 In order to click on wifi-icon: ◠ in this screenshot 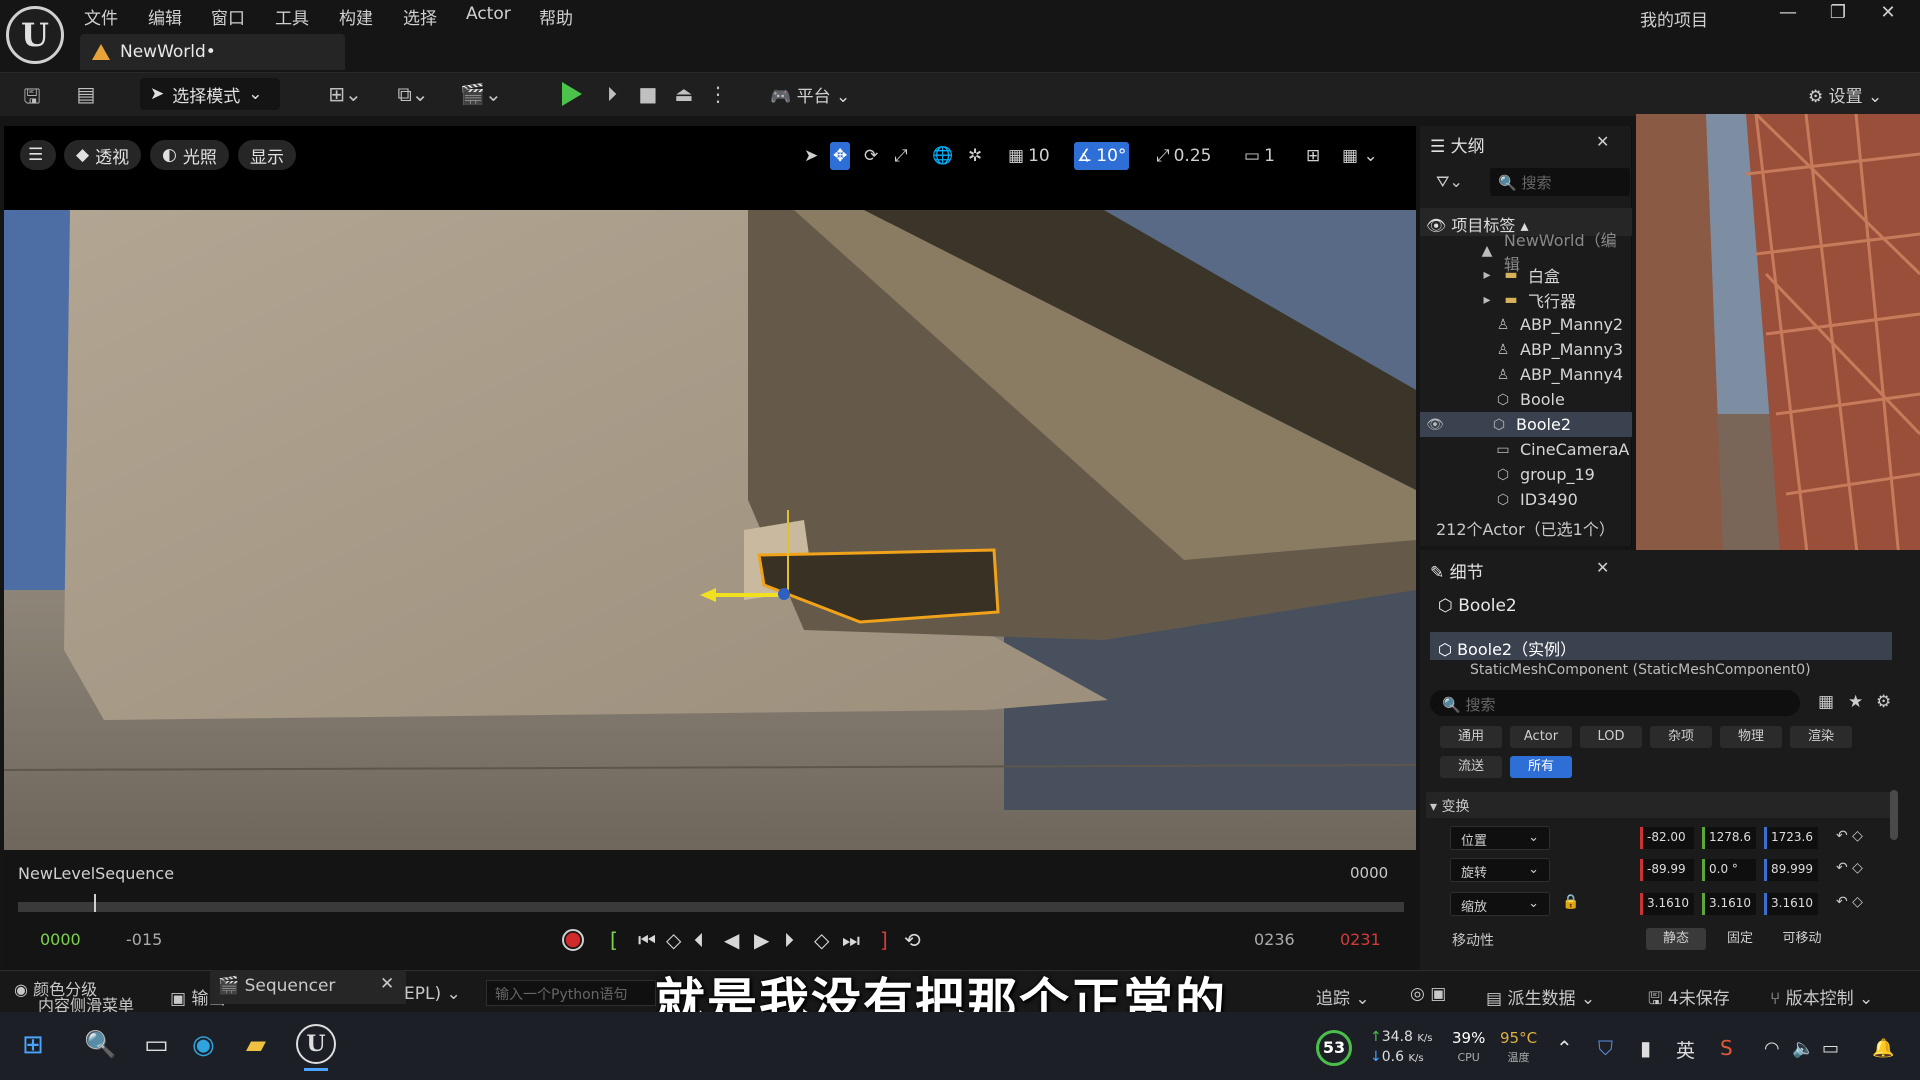, I will do `click(1772, 1048)`.